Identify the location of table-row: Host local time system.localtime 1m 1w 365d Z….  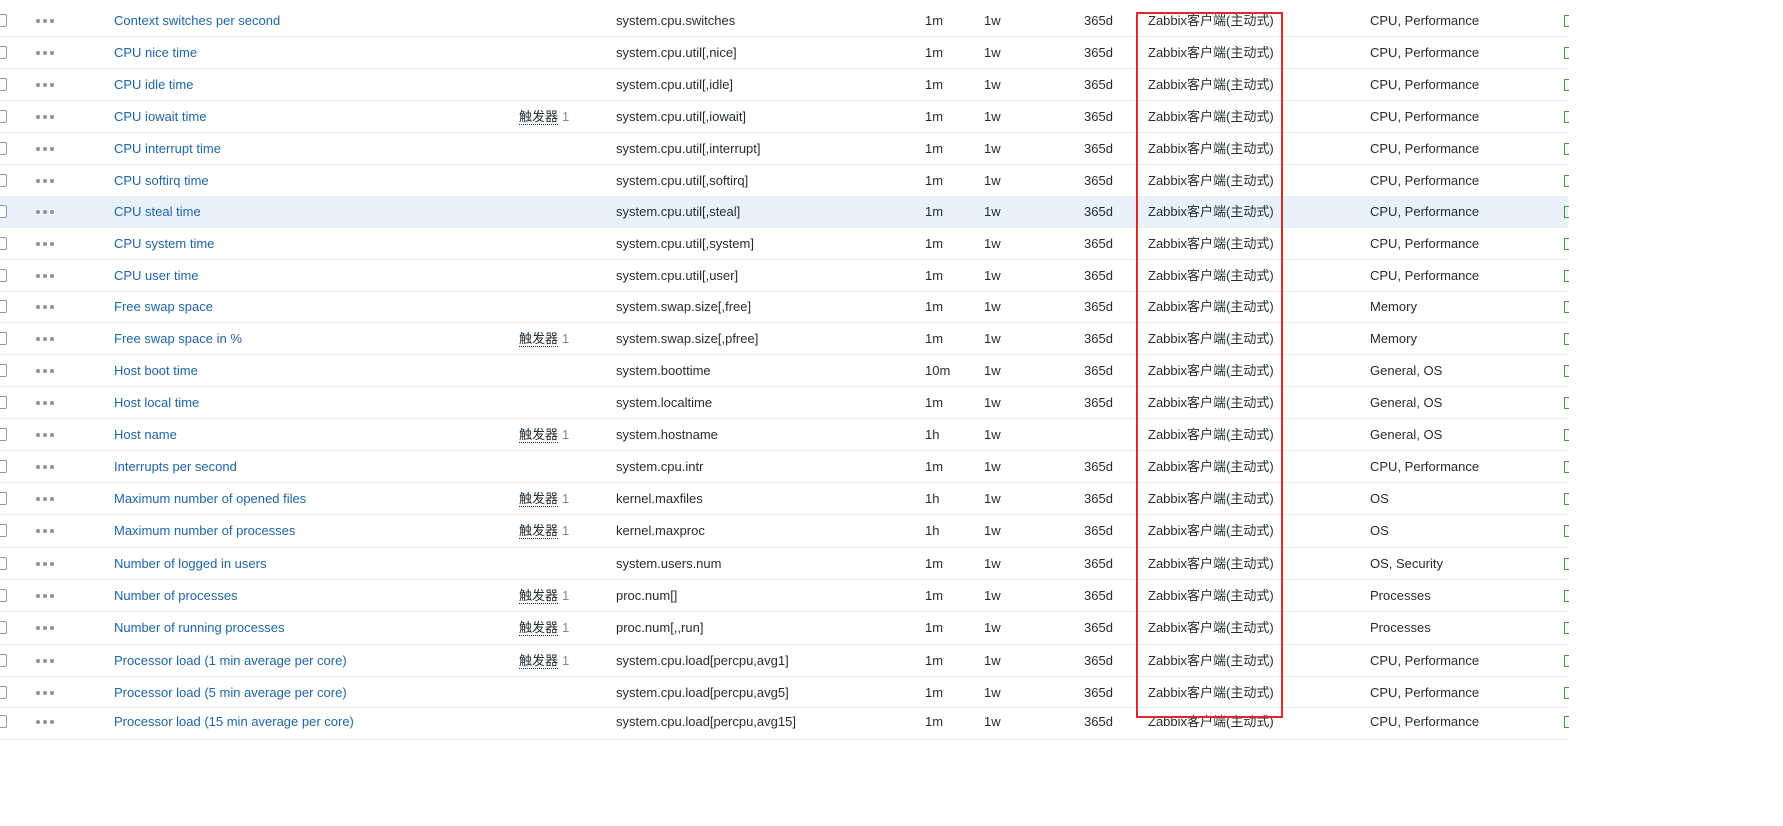
(784, 403).